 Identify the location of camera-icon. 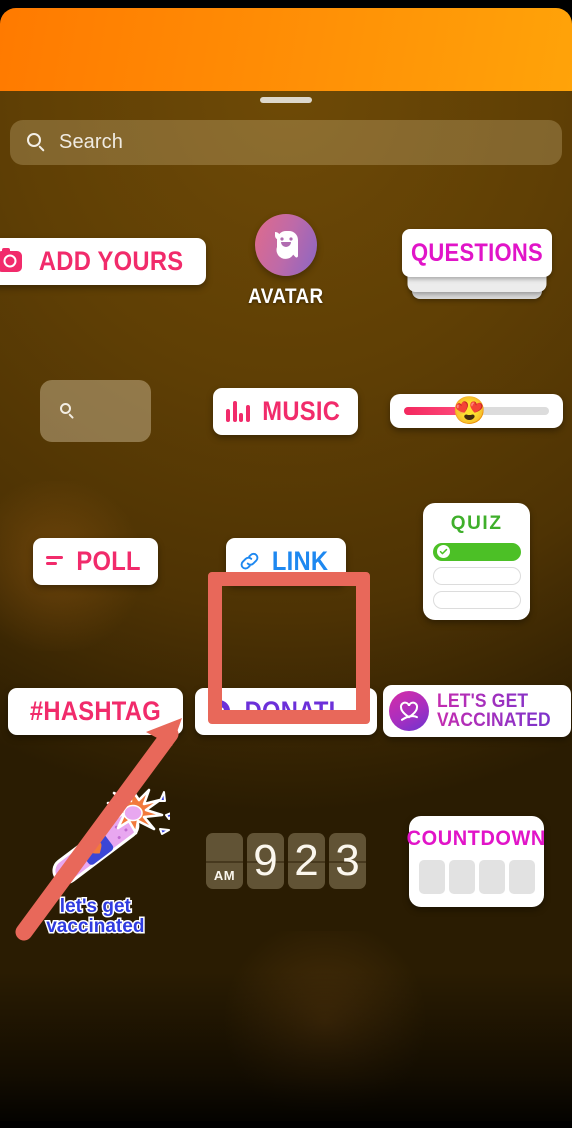
(11, 259).